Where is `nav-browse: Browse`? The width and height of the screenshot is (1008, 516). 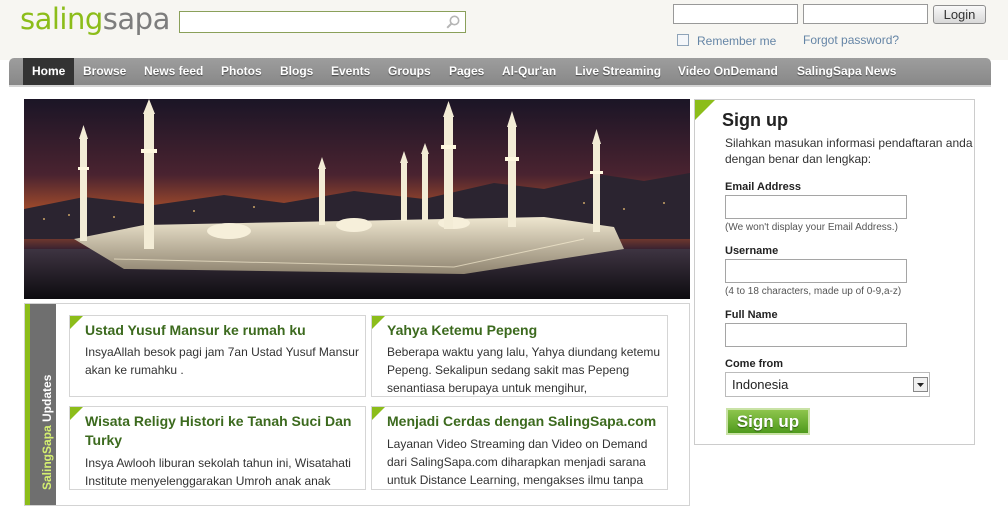 nav-browse: Browse is located at coordinates (104, 71).